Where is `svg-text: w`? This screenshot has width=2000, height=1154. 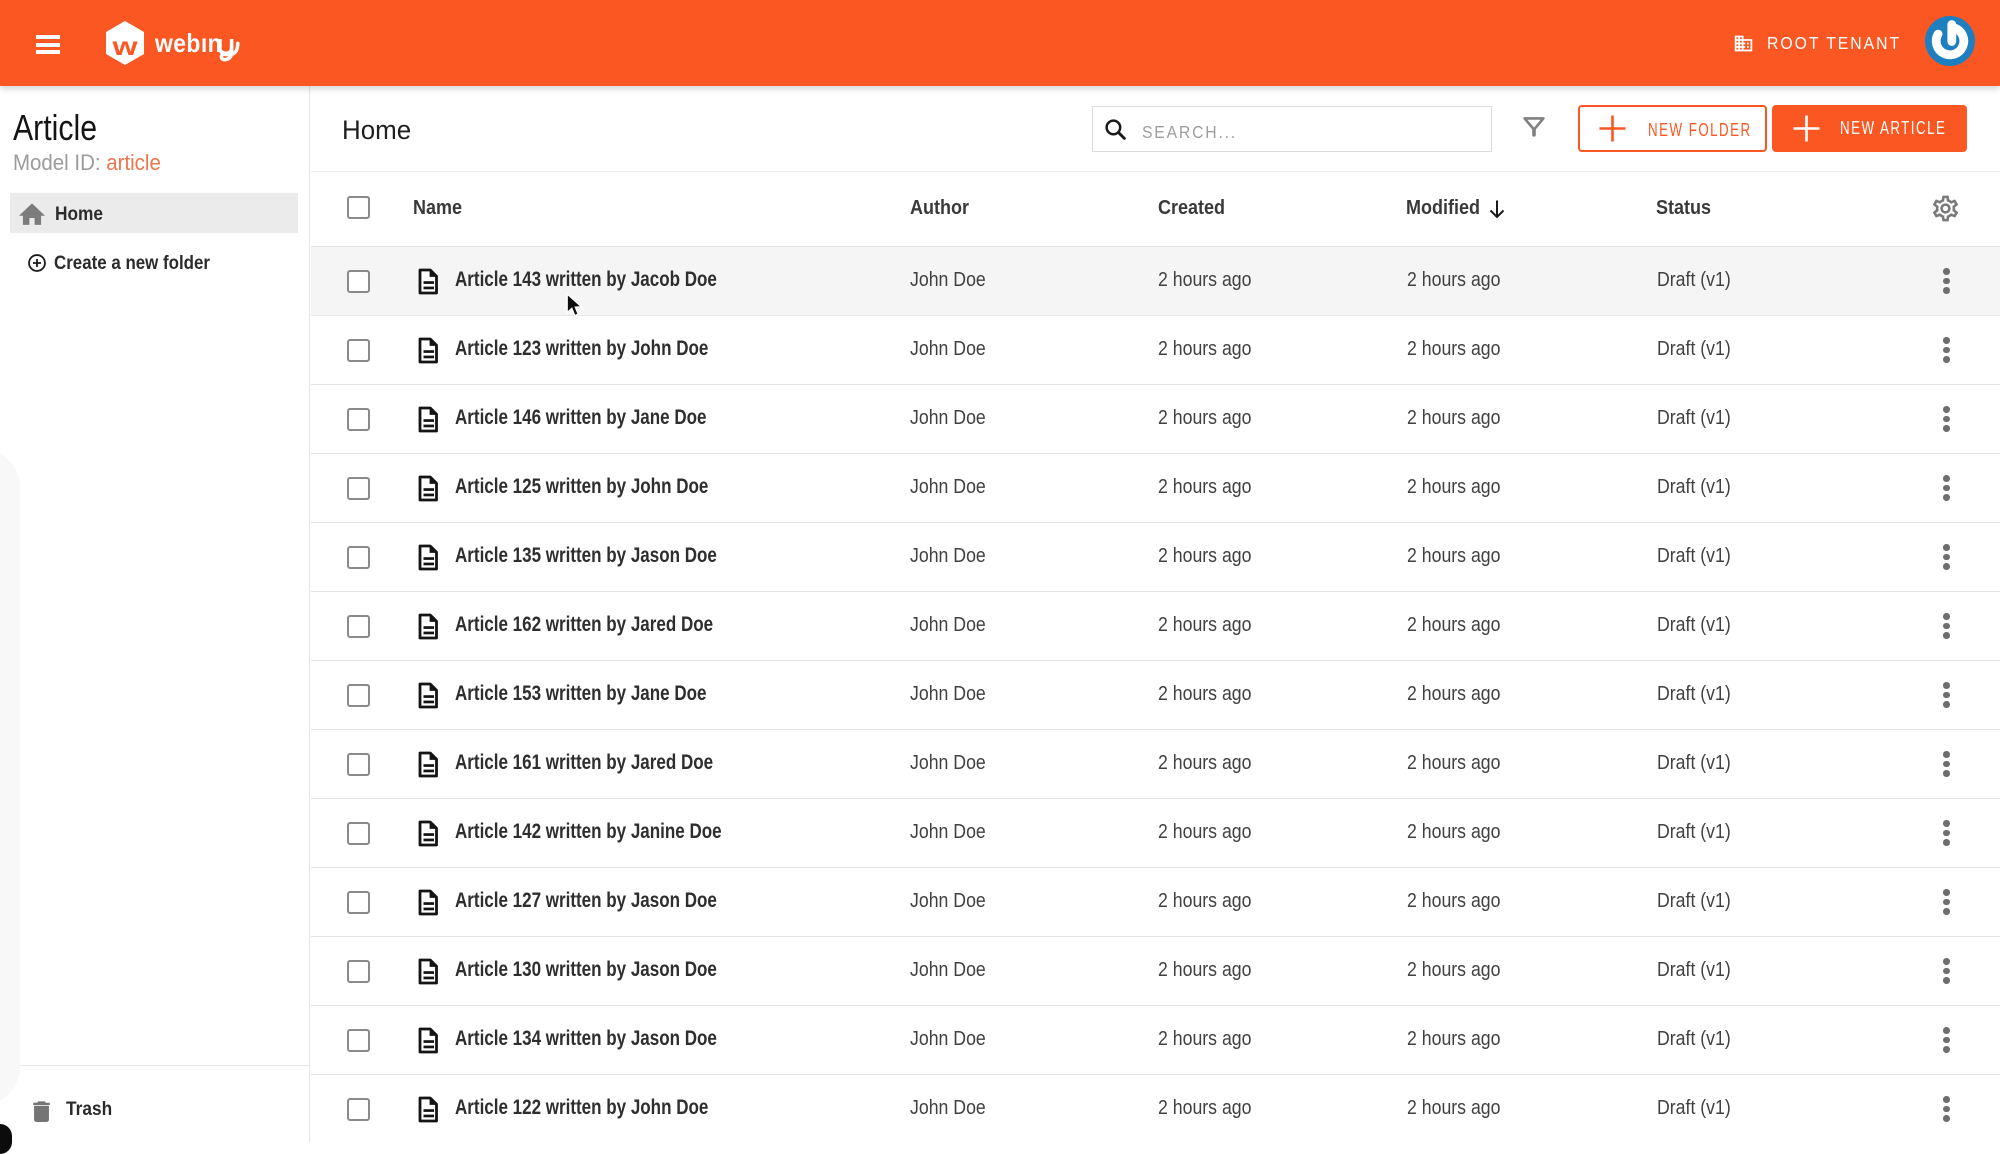 svg-text: w is located at coordinates (124, 47).